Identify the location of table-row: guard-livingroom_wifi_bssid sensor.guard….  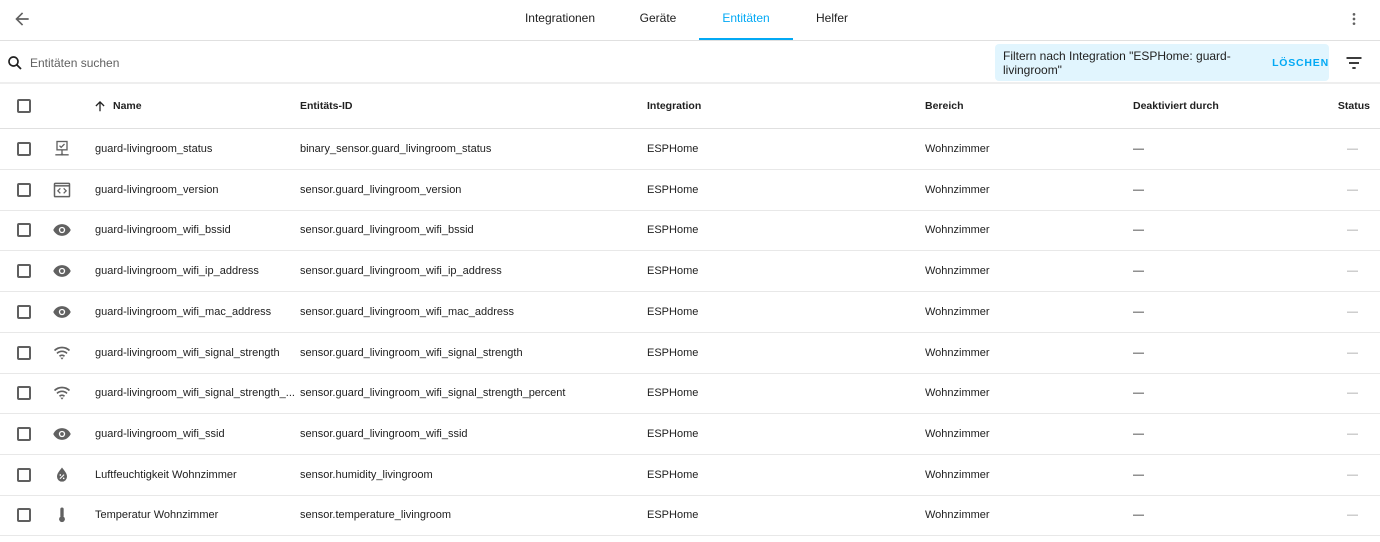
(690, 231).